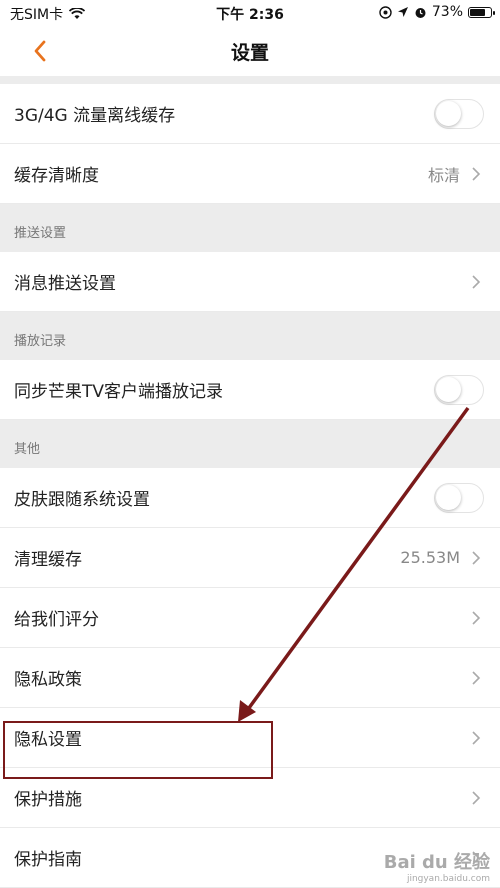 The image size is (500, 888). What do you see at coordinates (40, 233) in the screenshot?
I see `section-header-push-label: 推送设置` at bounding box center [40, 233].